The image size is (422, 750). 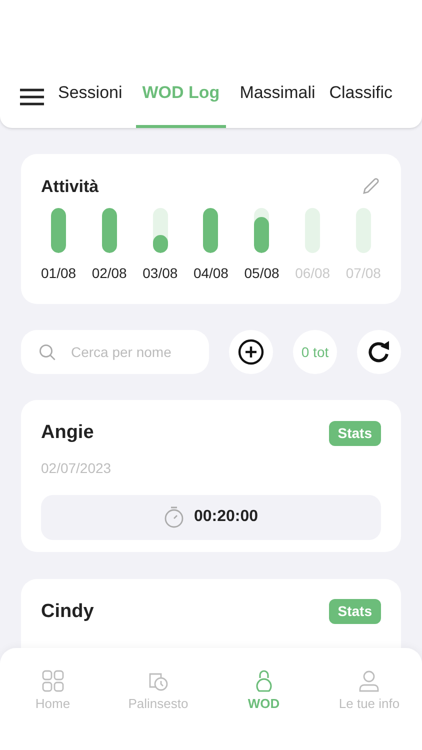 What do you see at coordinates (67, 433) in the screenshot?
I see `wod-name: Angie` at bounding box center [67, 433].